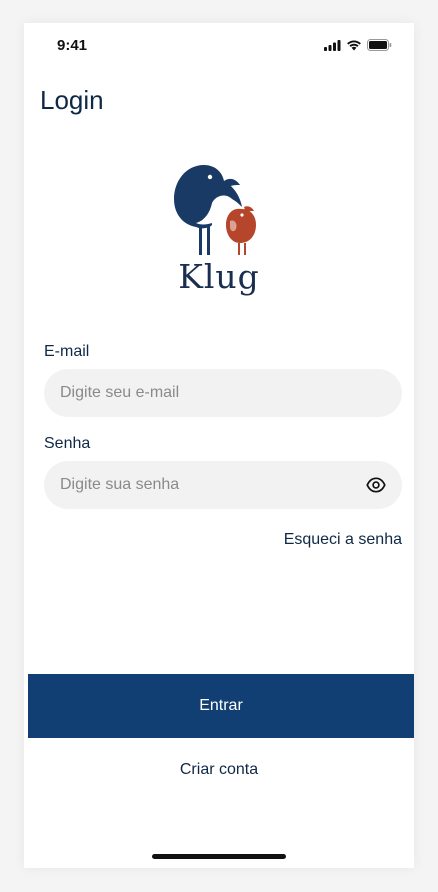 The image size is (438, 892). What do you see at coordinates (193, 485) in the screenshot?
I see `password-field` at bounding box center [193, 485].